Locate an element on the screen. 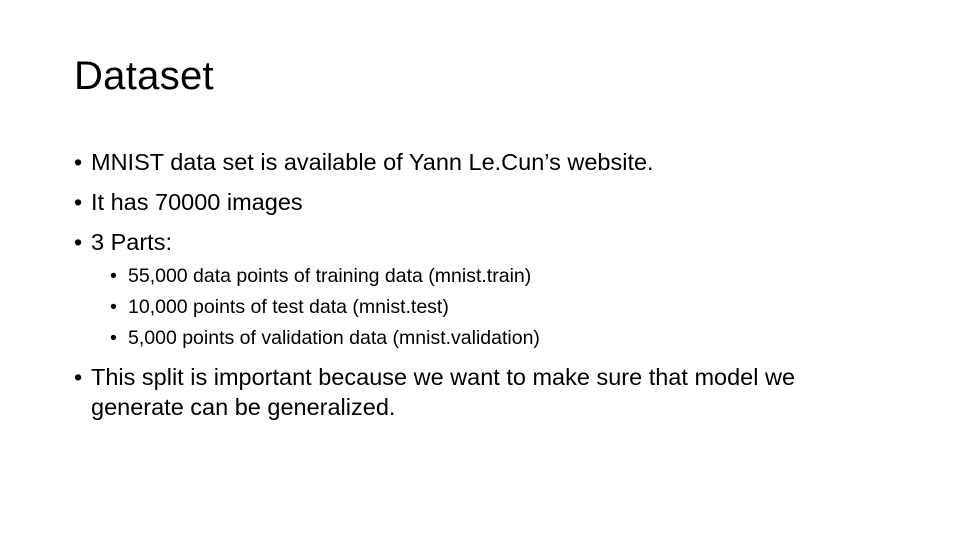  bullet-text: It has 70000 images is located at coordinates (197, 202).